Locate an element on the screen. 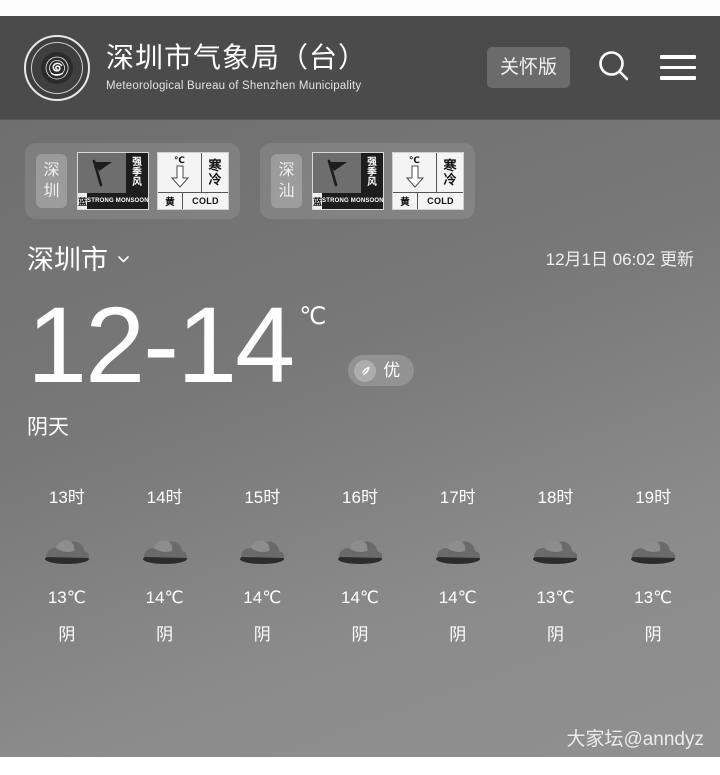 This screenshot has width=720, height=775. temperature-range: 12-14 is located at coordinates (161, 344).